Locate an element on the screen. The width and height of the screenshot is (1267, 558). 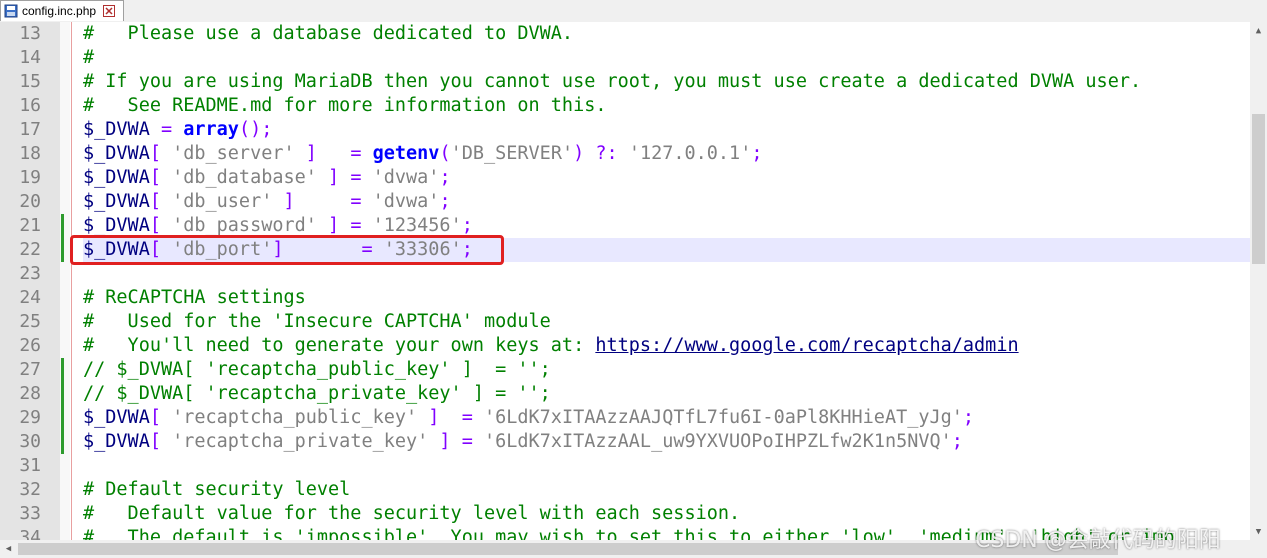
code-token: 'db_database' is located at coordinates (244, 177).